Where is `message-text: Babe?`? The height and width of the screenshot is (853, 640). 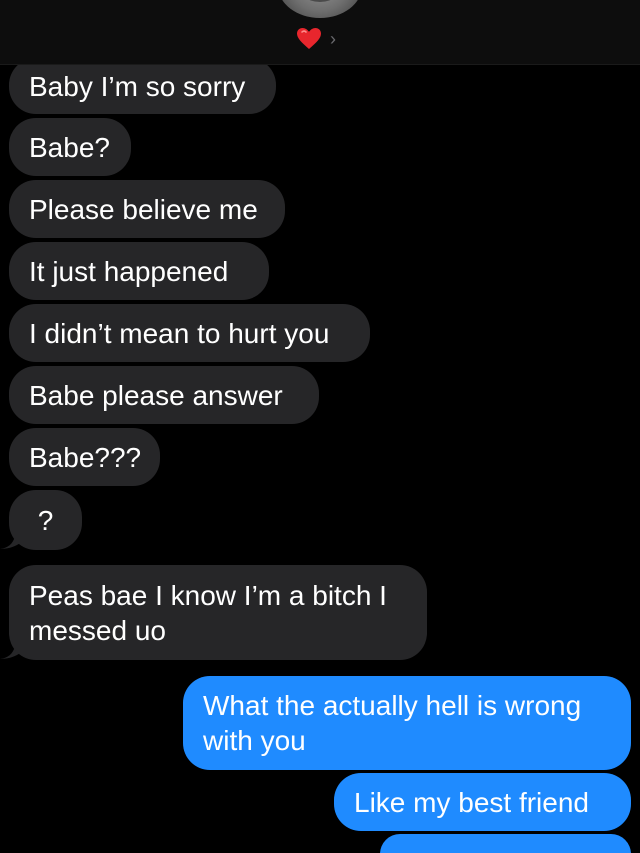 message-text: Babe? is located at coordinates (69, 147).